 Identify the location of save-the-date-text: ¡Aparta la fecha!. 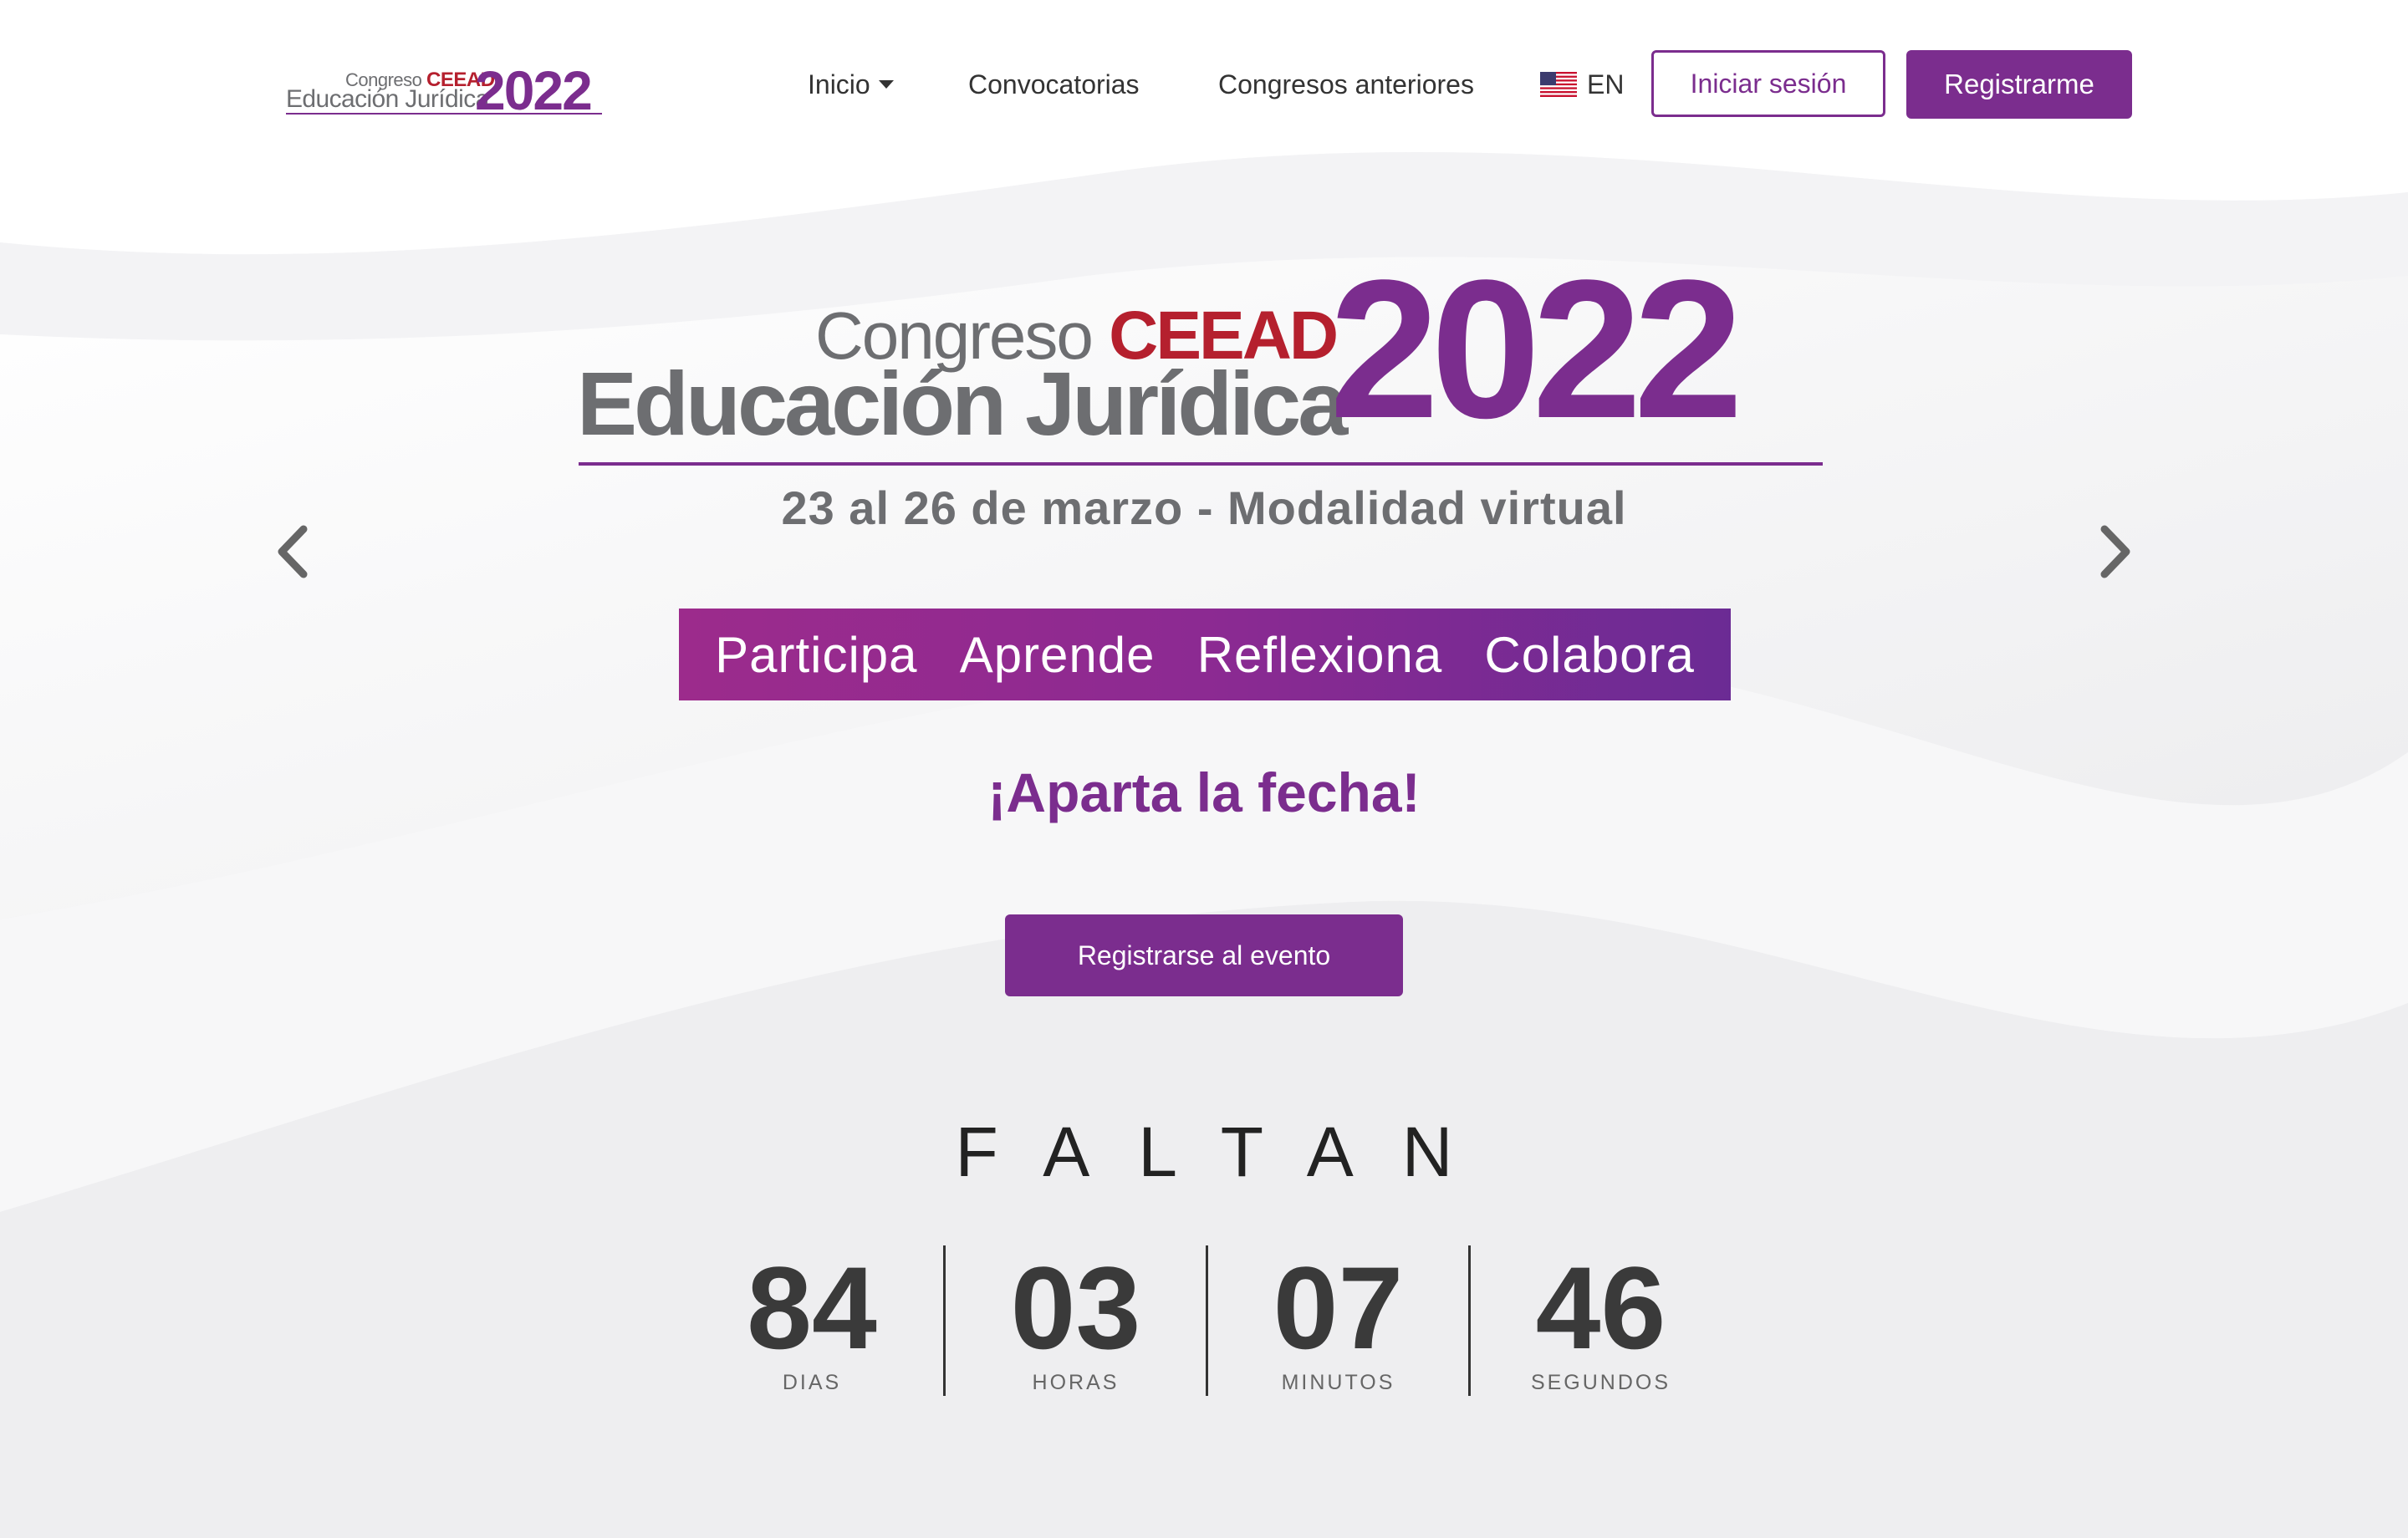
(1204, 792).